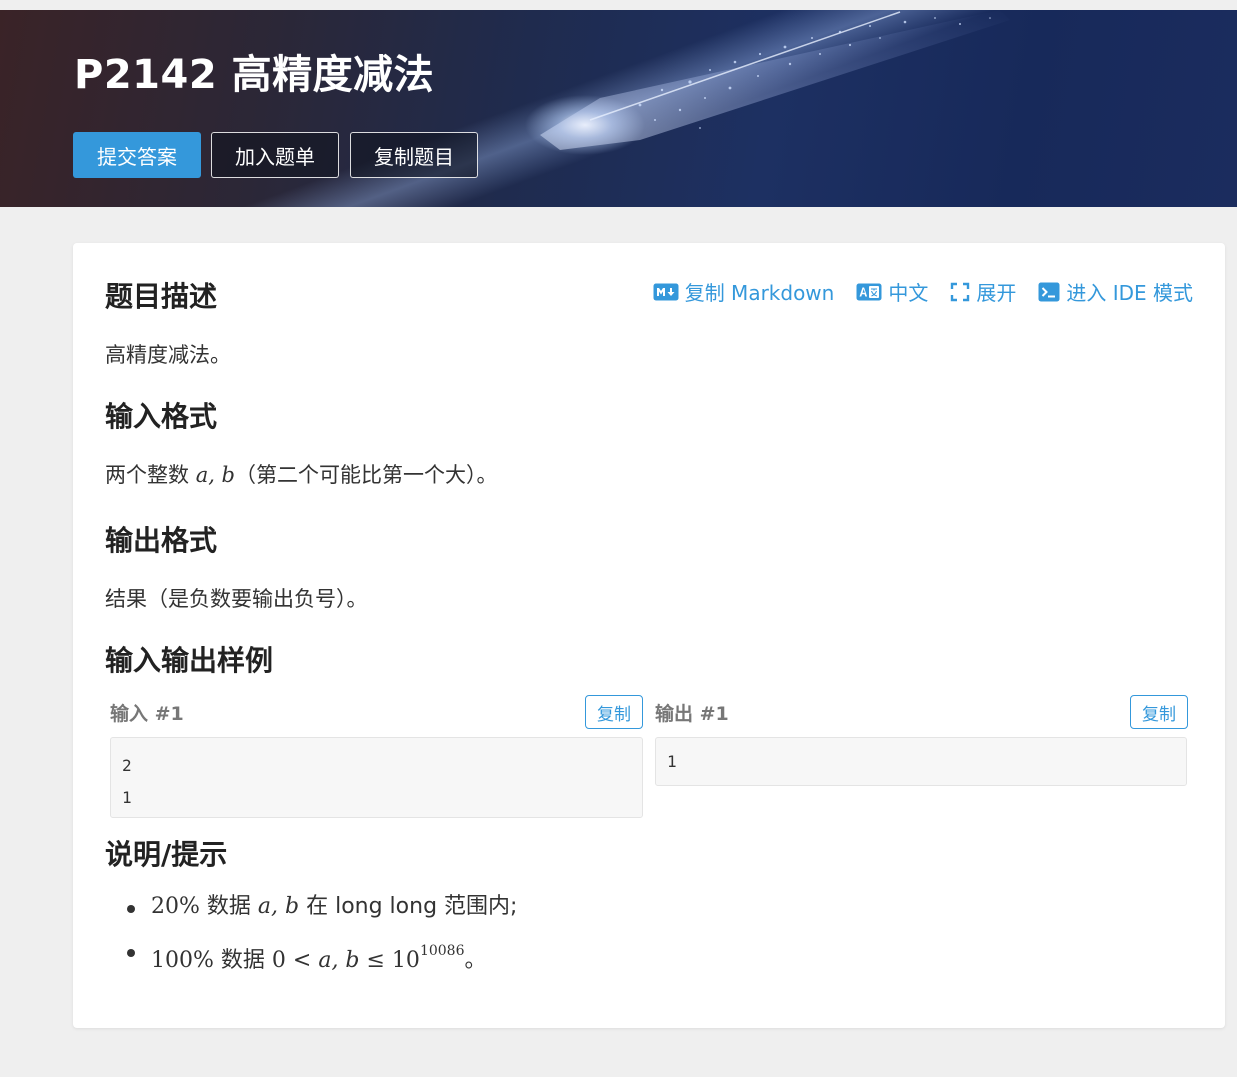 This screenshot has height=1077, width=1237. Describe the element at coordinates (182, 960) in the screenshot. I see `hint-percent: 100%` at that location.